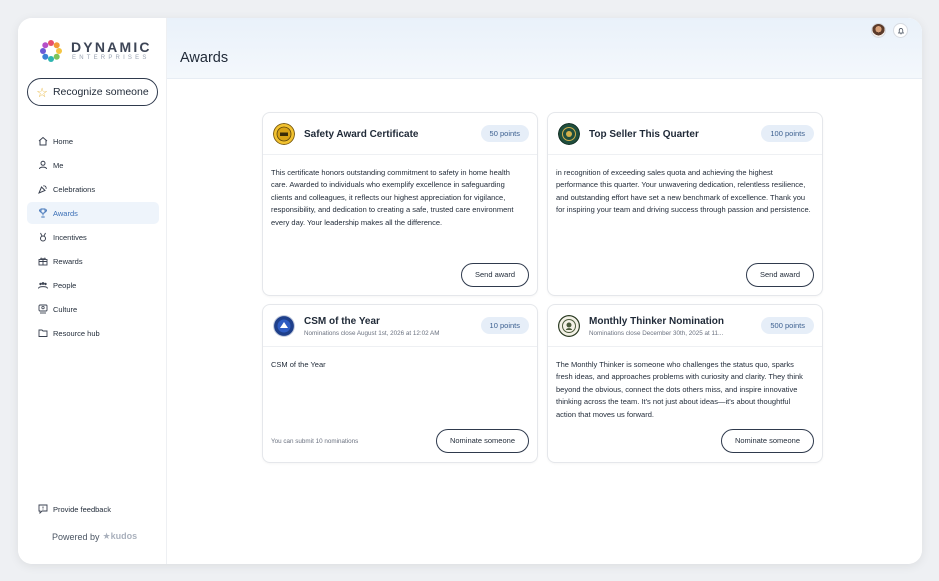 This screenshot has height=581, width=939. I want to click on sidebar-item-label: Rewards, so click(68, 261).